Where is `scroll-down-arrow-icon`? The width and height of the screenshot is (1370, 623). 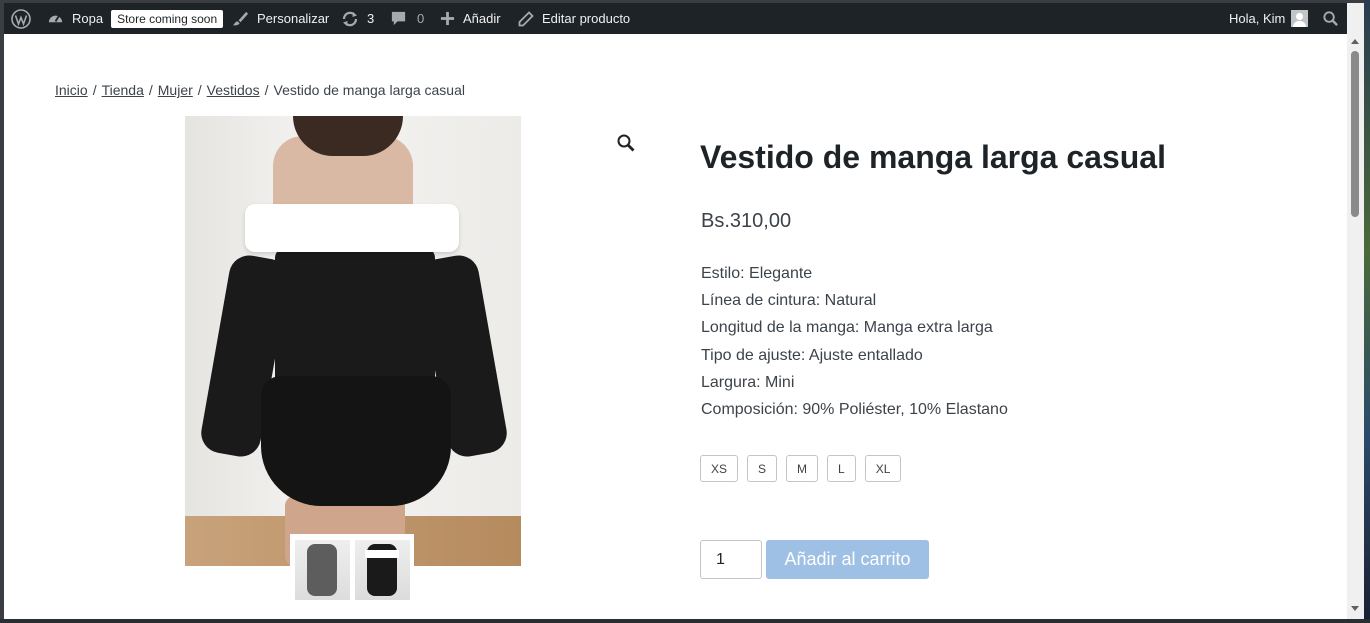 scroll-down-arrow-icon is located at coordinates (1355, 608).